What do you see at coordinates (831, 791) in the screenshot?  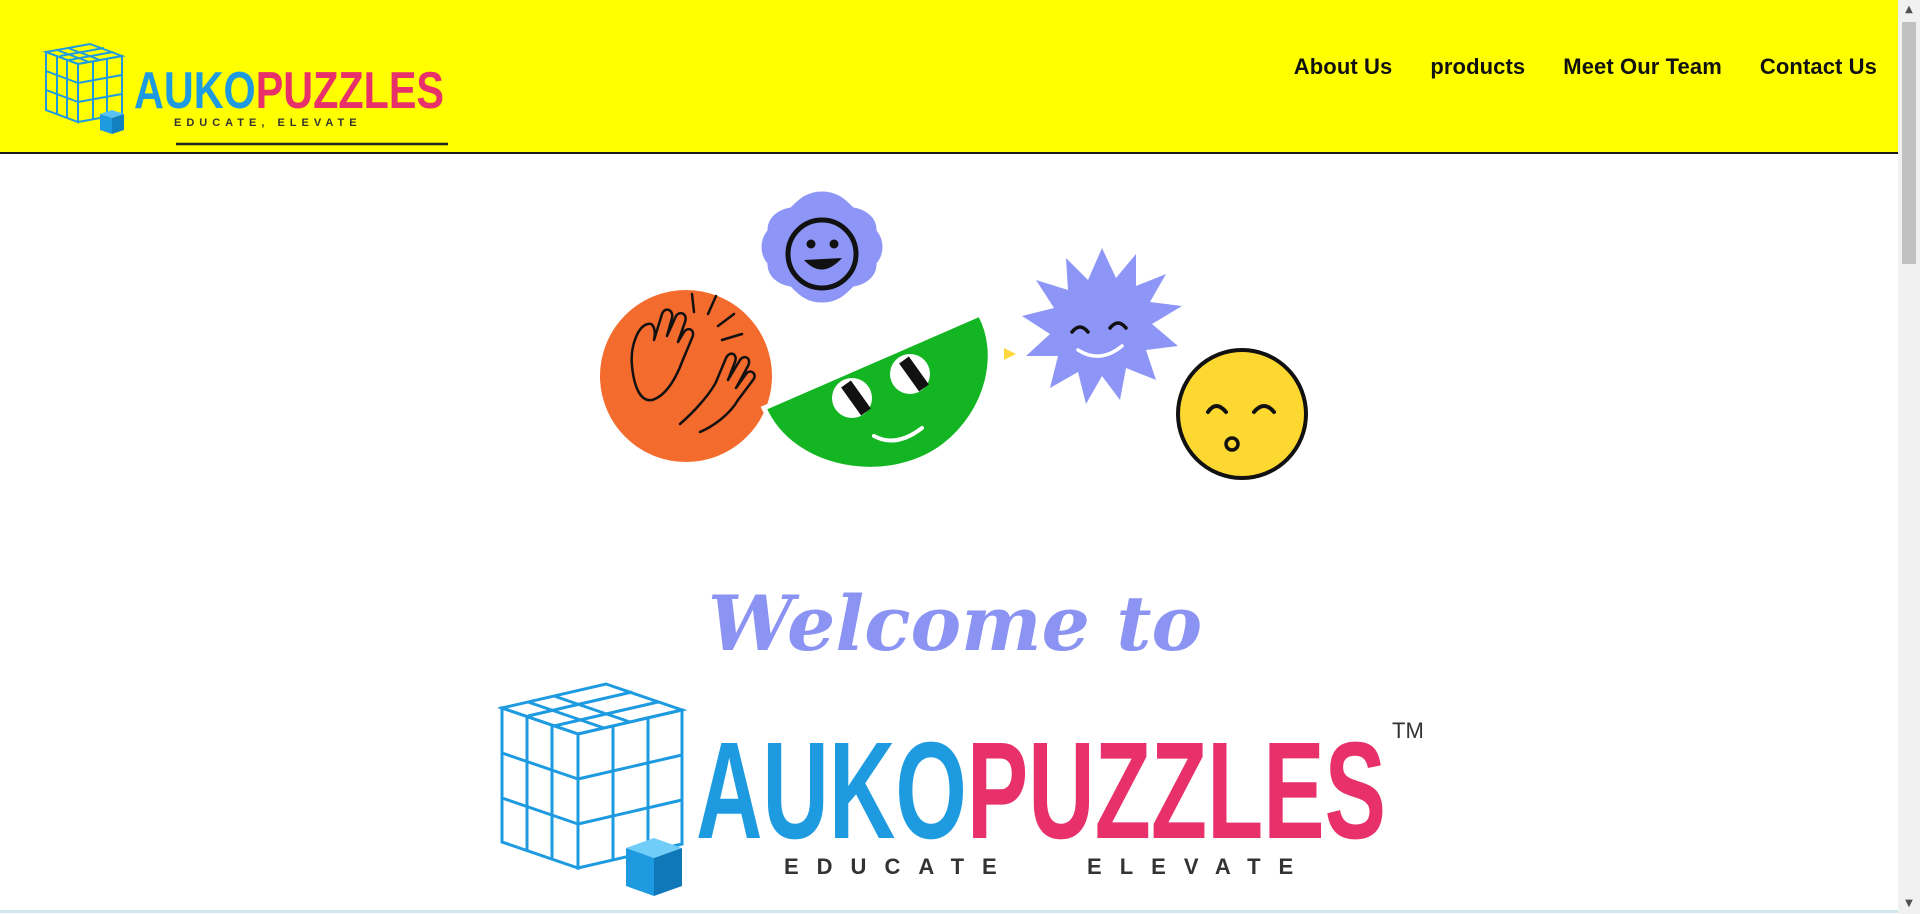 I see `hero-brand-part-1: AUKO` at bounding box center [831, 791].